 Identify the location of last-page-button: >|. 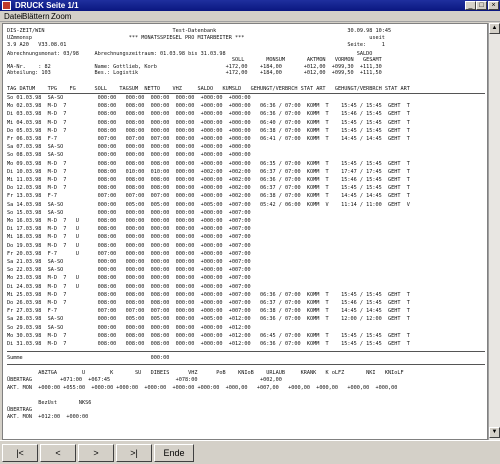
(134, 453).